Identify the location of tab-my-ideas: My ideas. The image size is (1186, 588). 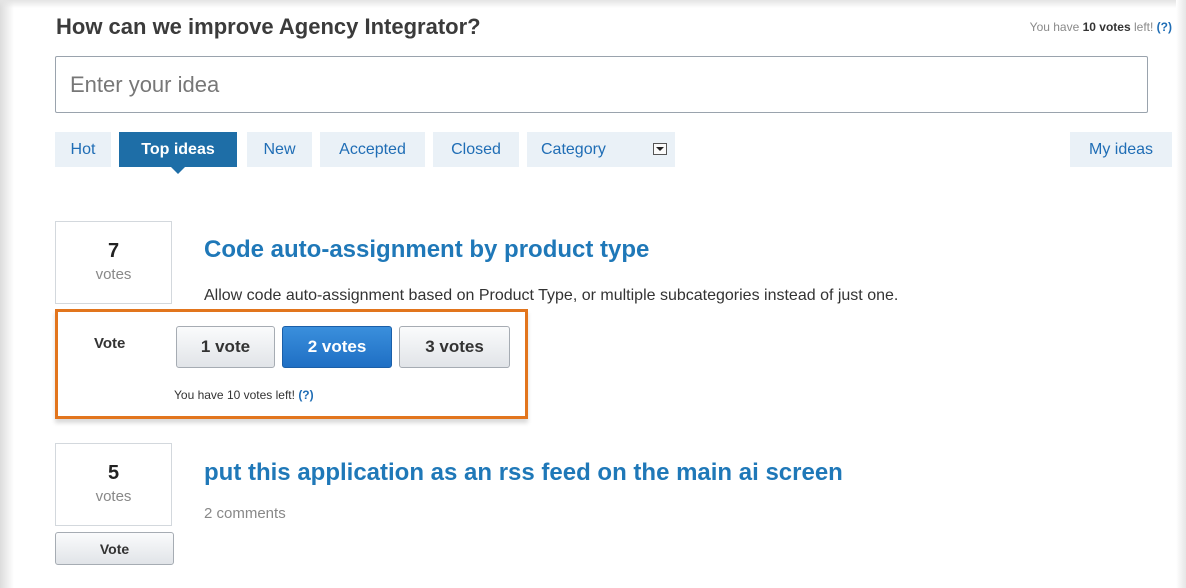
(1121, 149).